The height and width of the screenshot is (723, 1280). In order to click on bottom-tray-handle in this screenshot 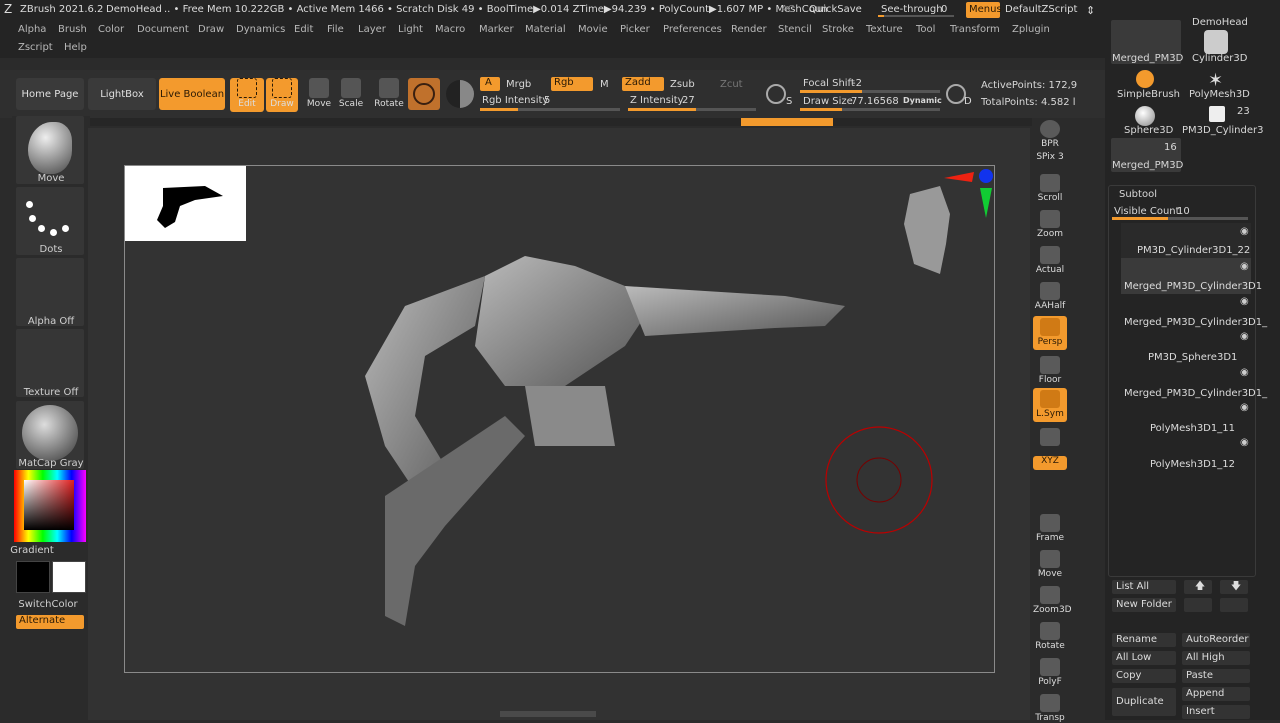, I will do `click(548, 714)`.